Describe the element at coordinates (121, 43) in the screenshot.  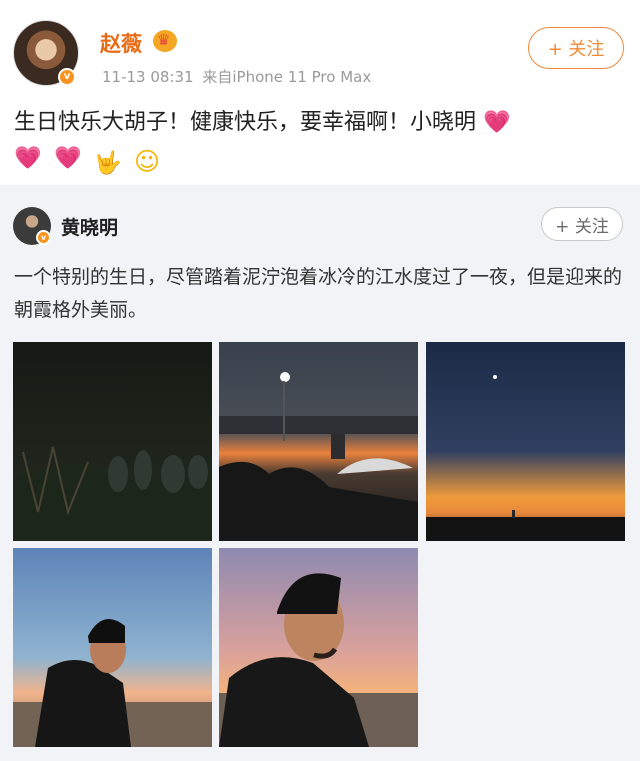
I see `author-name: 赵薇` at that location.